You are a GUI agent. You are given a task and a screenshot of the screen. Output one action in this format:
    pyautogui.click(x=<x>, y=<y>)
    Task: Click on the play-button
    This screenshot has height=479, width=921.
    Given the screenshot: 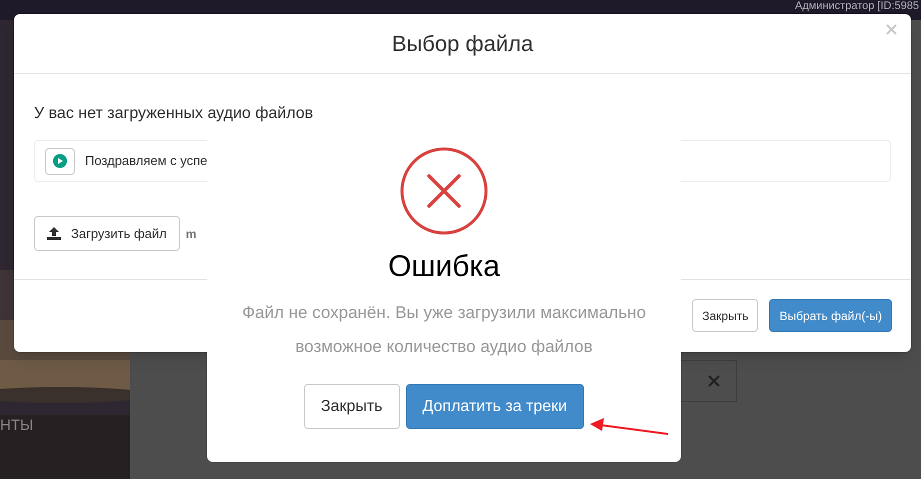 What is the action you would take?
    pyautogui.click(x=60, y=161)
    